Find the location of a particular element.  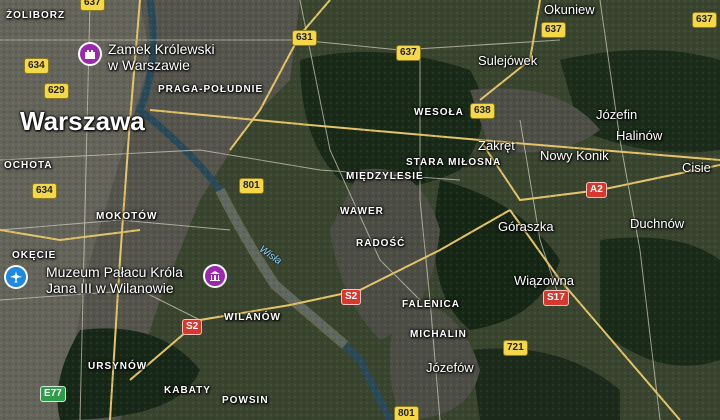

poi-zamek-line2: w Warszawie is located at coordinates (149, 65).